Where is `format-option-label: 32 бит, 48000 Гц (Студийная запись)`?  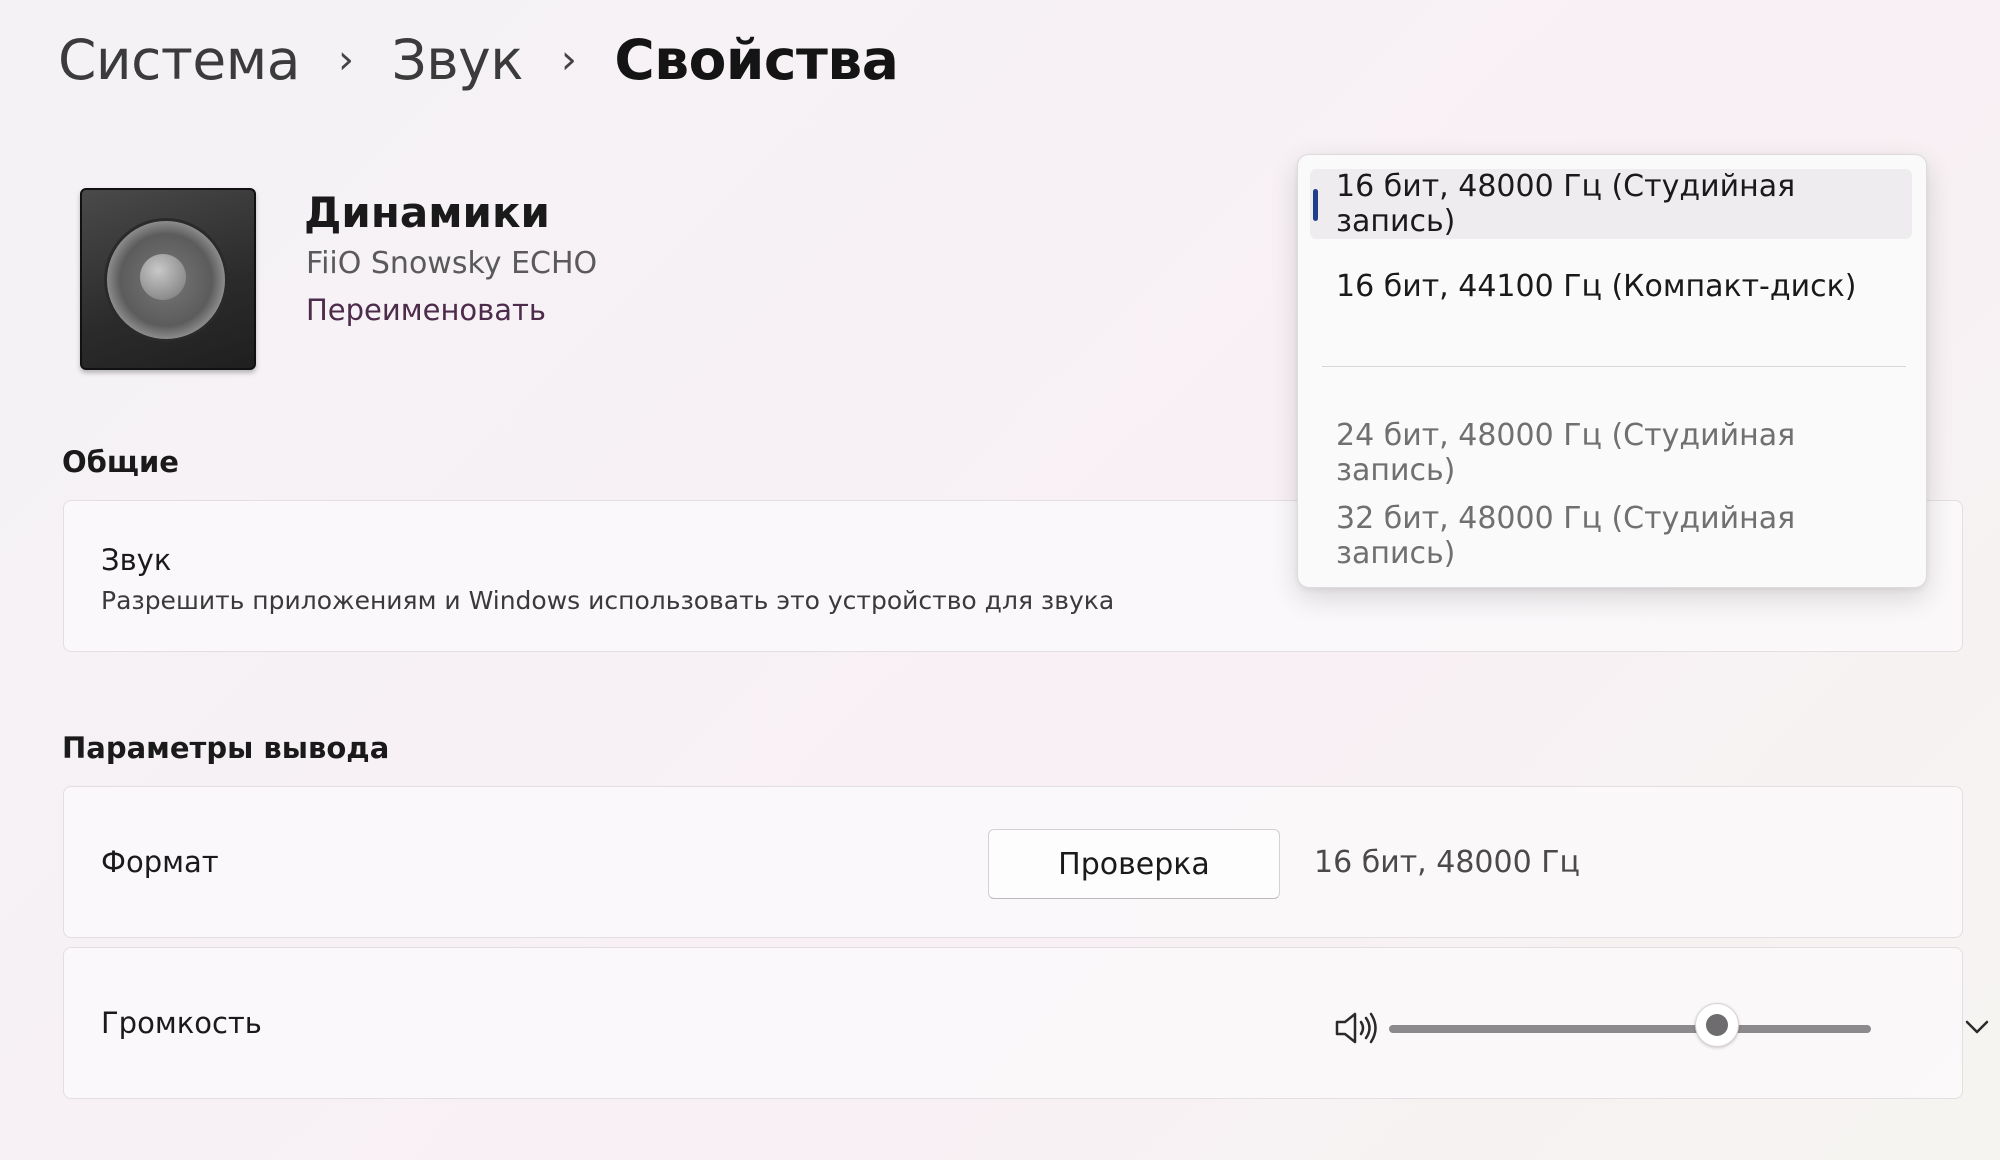 format-option-label: 32 бит, 48000 Гц (Студийная запись) is located at coordinates (1566, 536).